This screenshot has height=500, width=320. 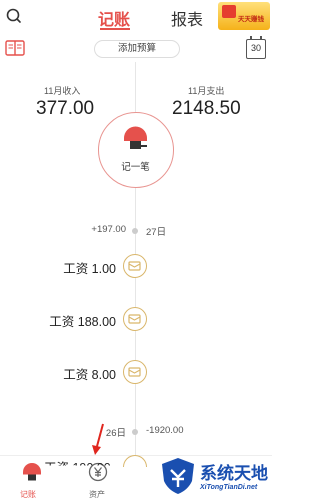 I want to click on expense-value: 2148.50, so click(x=206, y=108).